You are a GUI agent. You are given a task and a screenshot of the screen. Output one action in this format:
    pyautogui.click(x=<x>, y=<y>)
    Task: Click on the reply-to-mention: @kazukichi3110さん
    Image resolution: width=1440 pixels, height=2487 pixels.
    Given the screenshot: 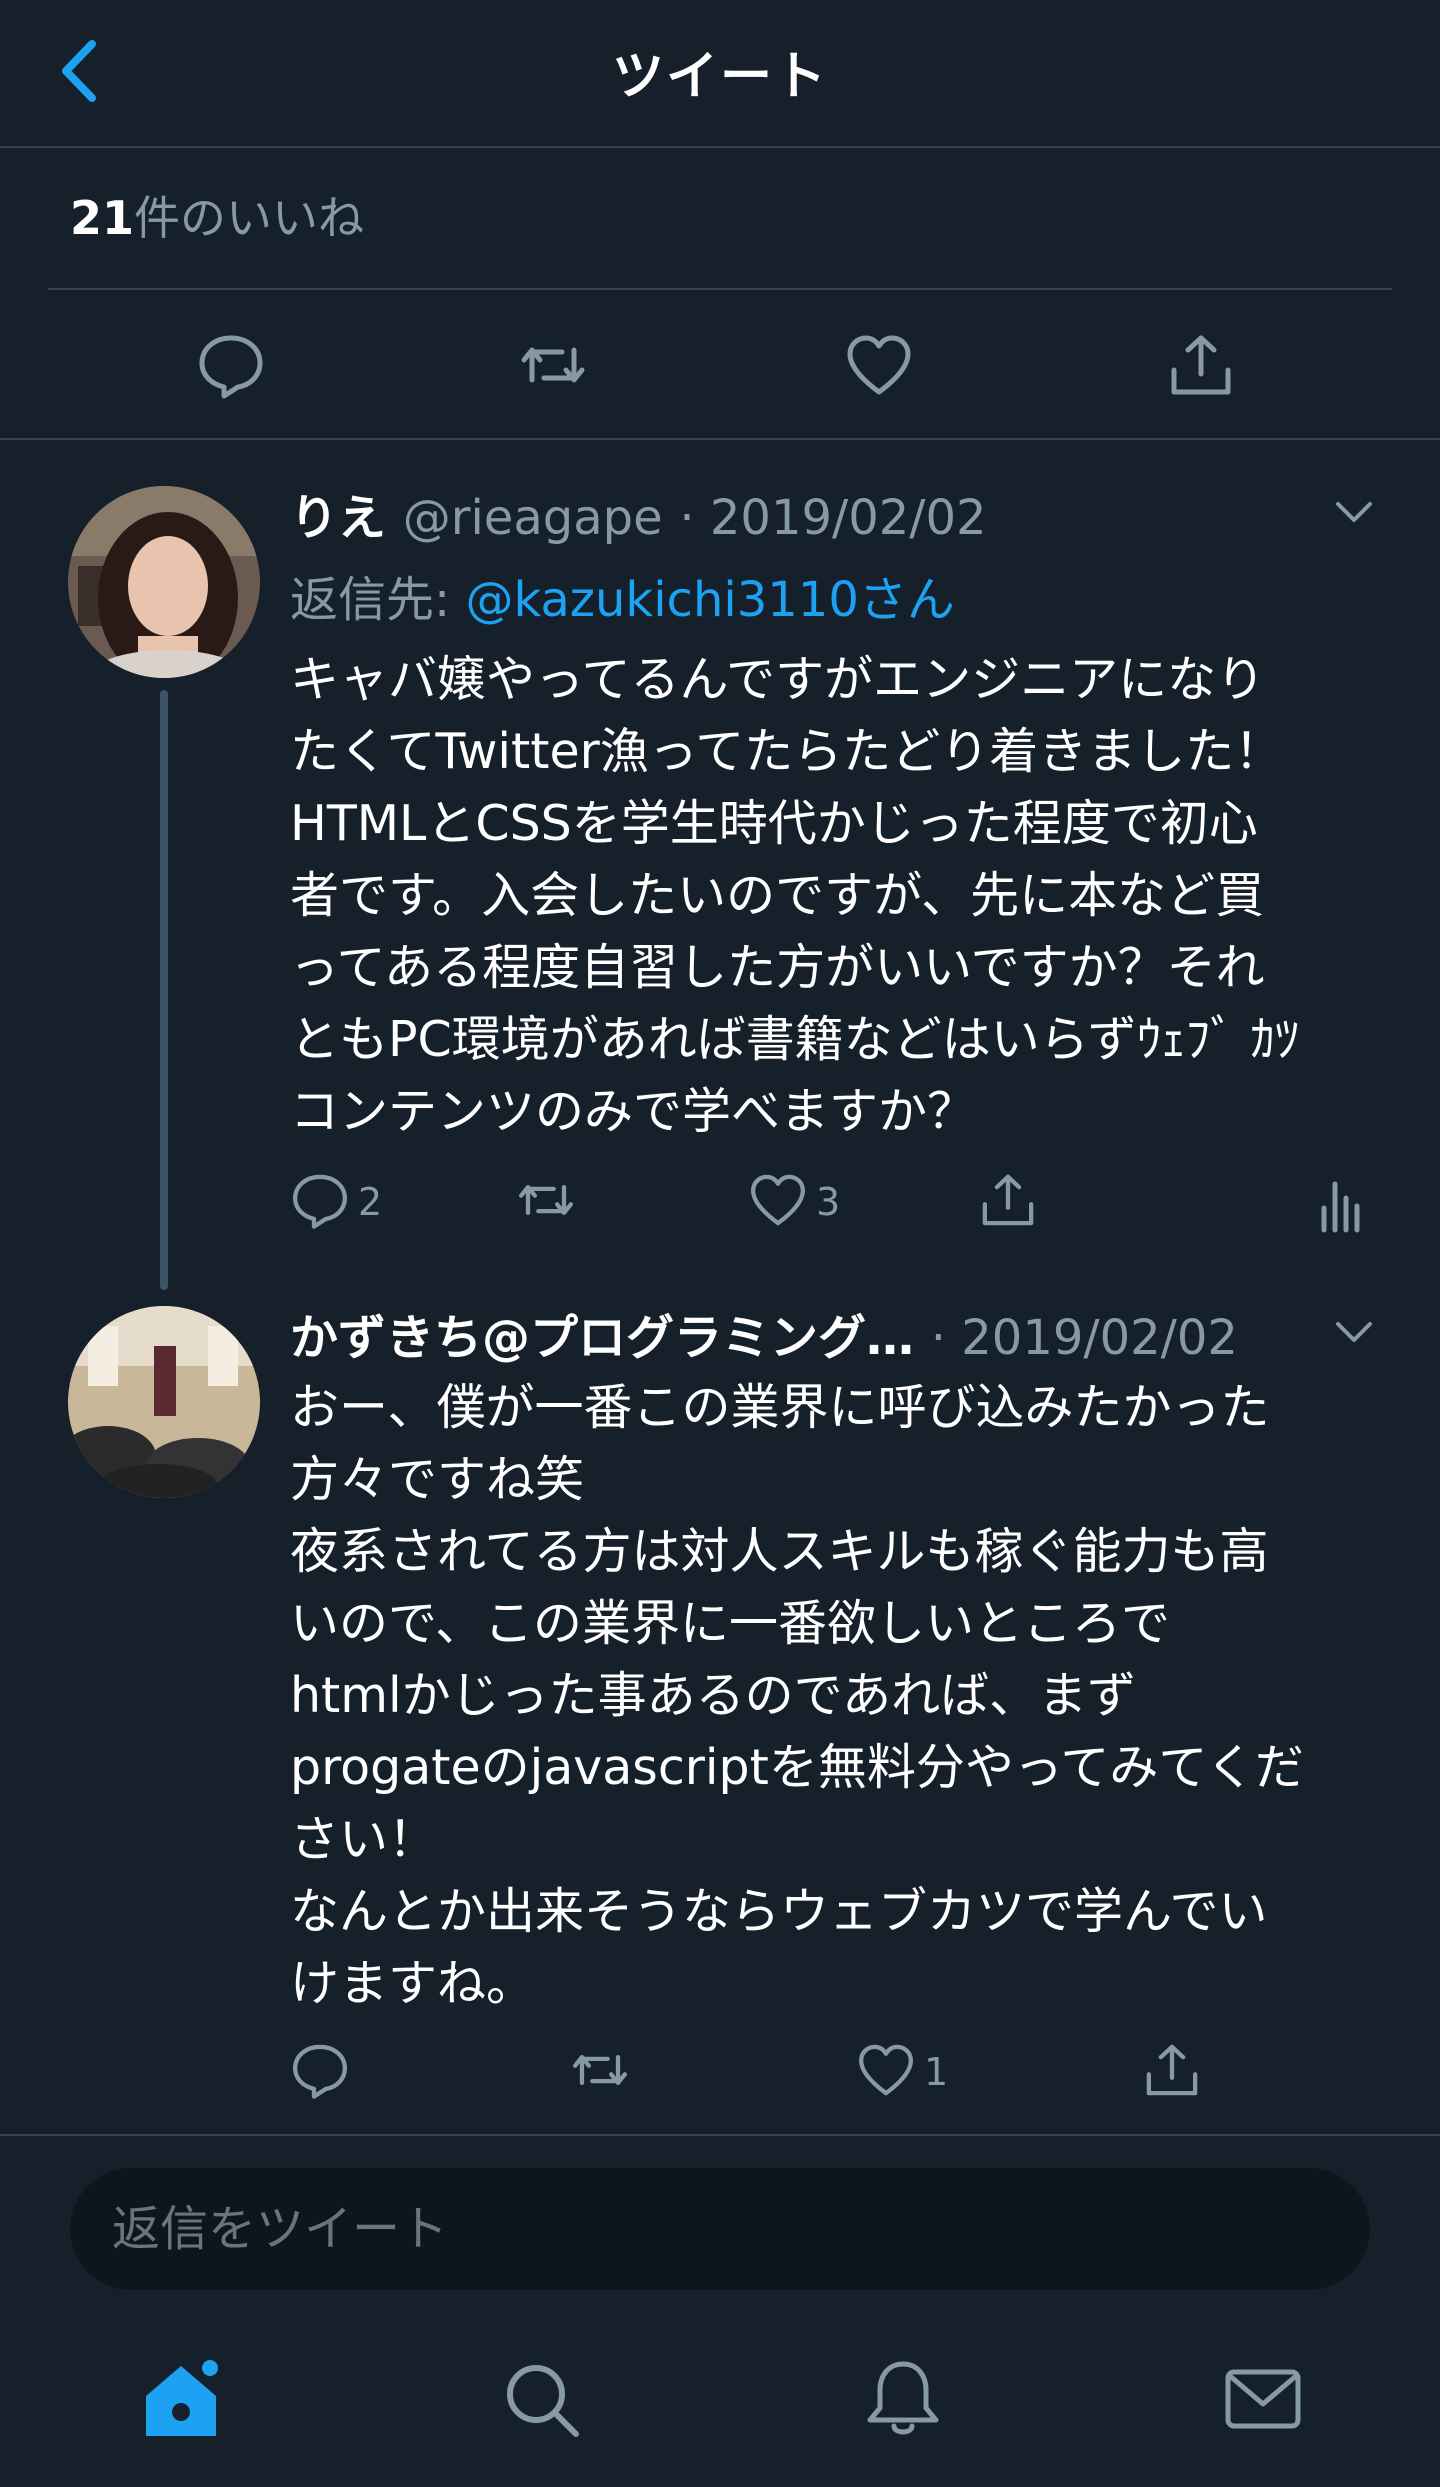 What is the action you would take?
    pyautogui.click(x=709, y=600)
    